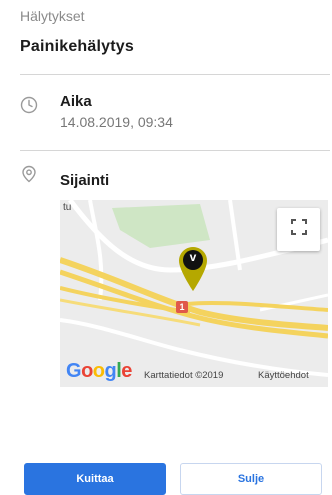 This screenshot has width=332, height=495. What do you see at coordinates (67, 207) in the screenshot?
I see `map-corner-label: tu` at bounding box center [67, 207].